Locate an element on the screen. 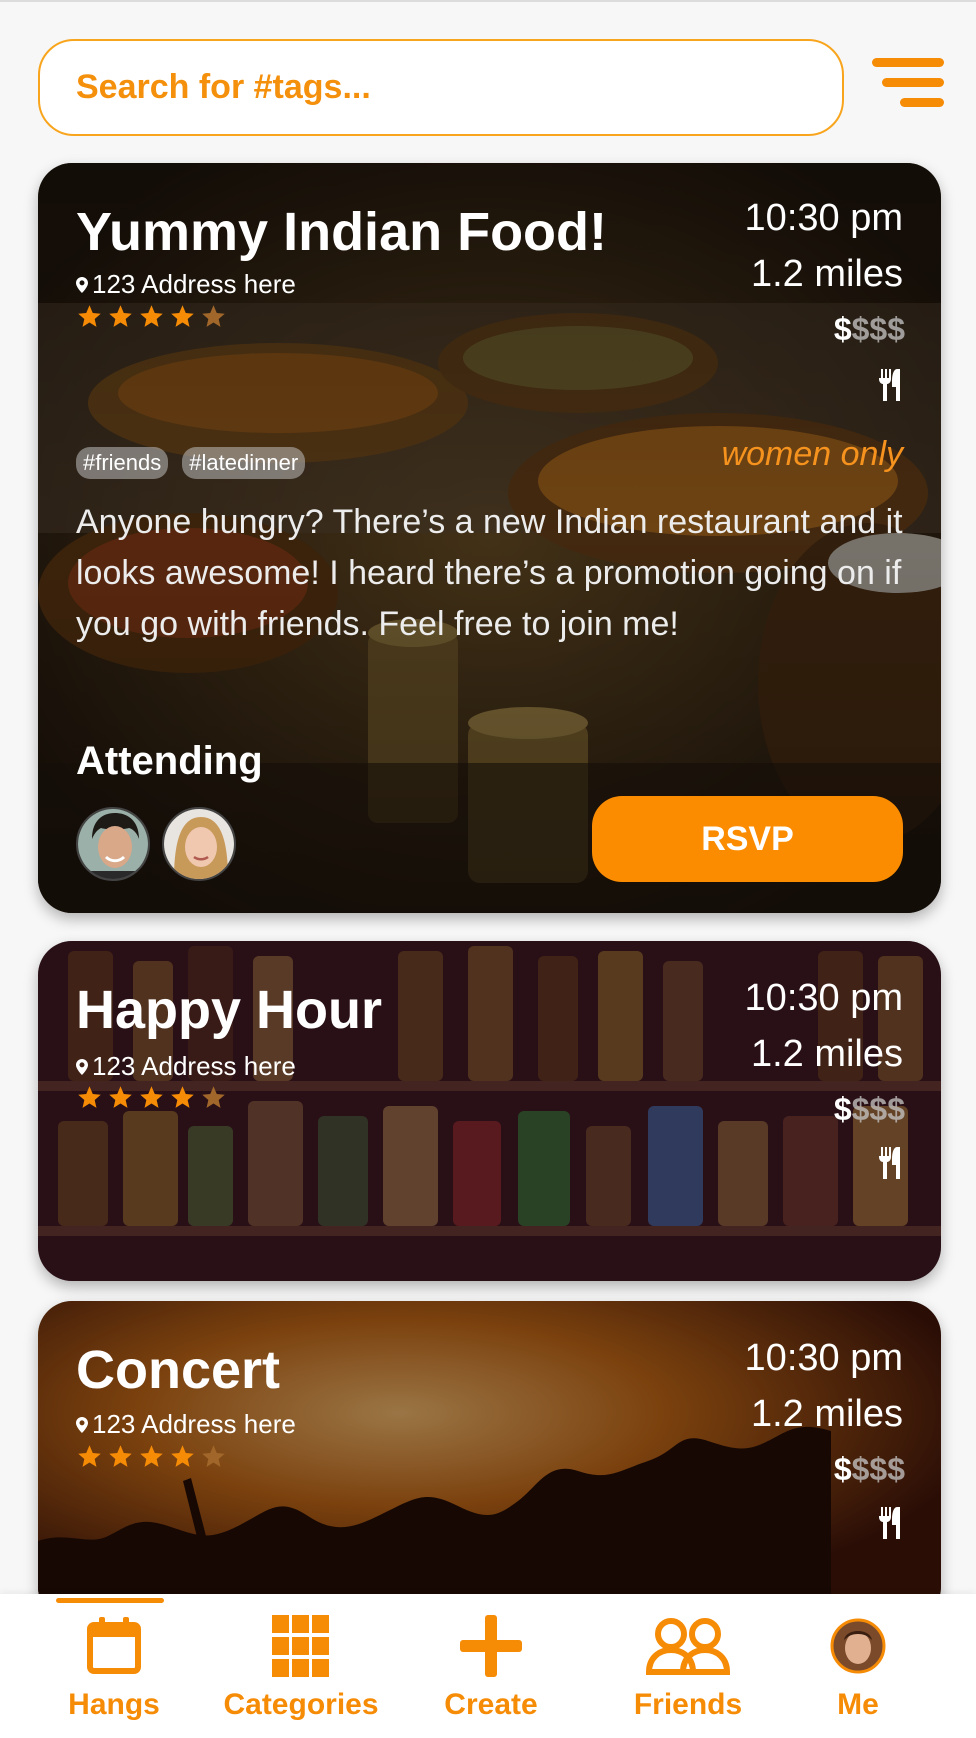 The width and height of the screenshot is (976, 1738). bottom-navigation: Hangs Categories Create Friends Me is located at coordinates (488, 1666).